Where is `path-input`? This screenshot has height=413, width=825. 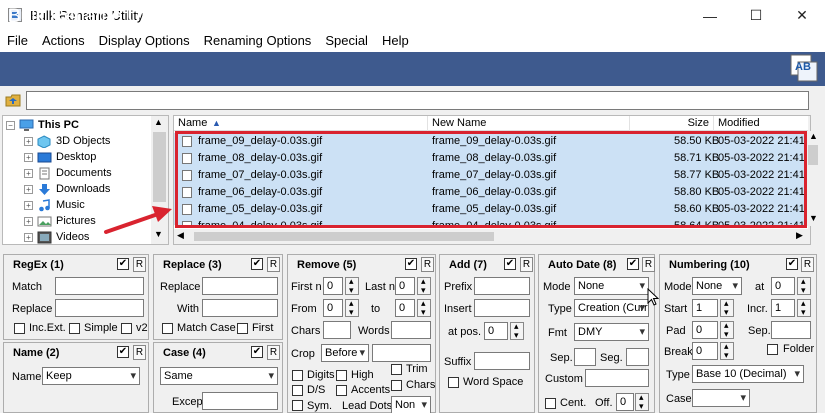 path-input is located at coordinates (417, 100).